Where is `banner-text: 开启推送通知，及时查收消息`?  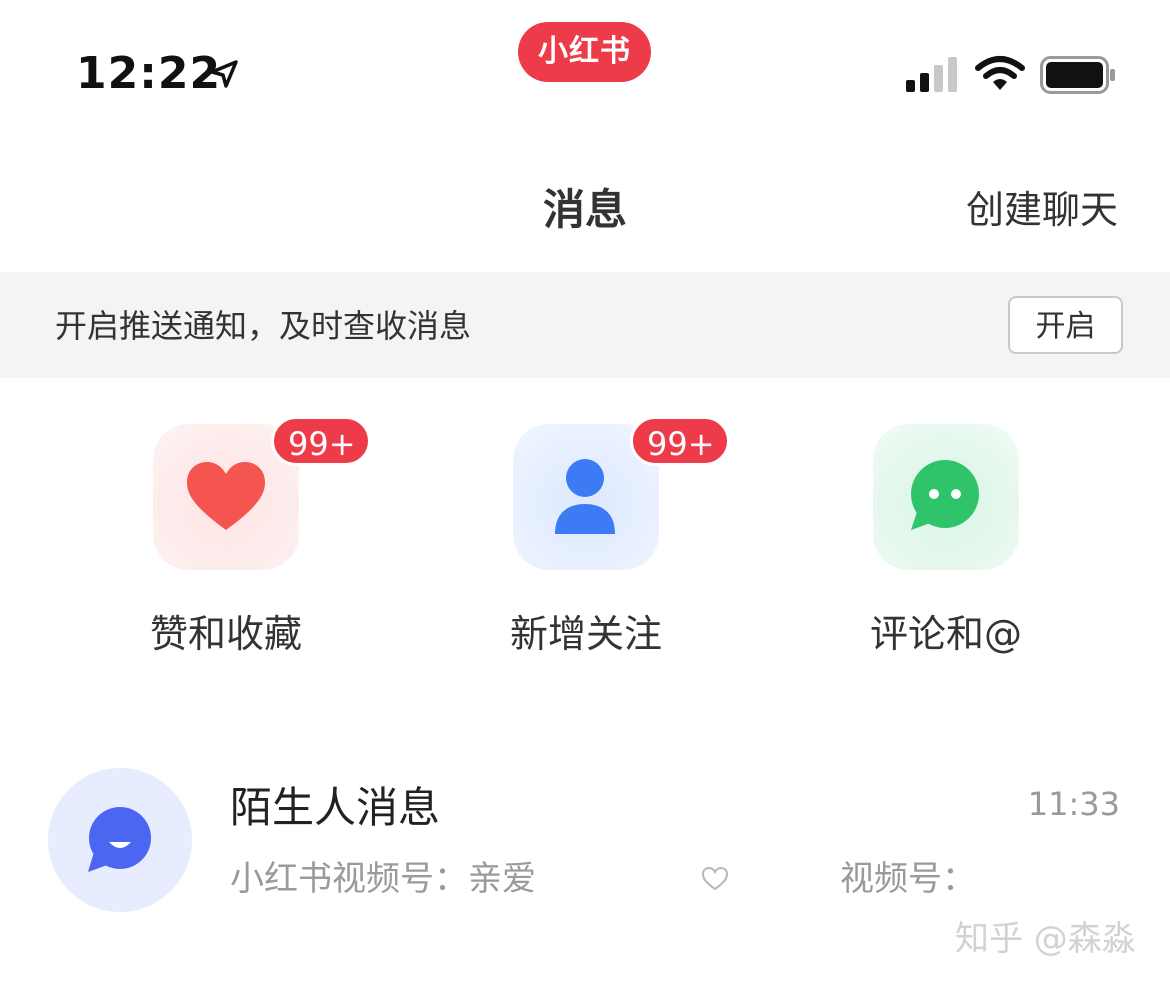 banner-text: 开启推送通知，及时查收消息 is located at coordinates (263, 326).